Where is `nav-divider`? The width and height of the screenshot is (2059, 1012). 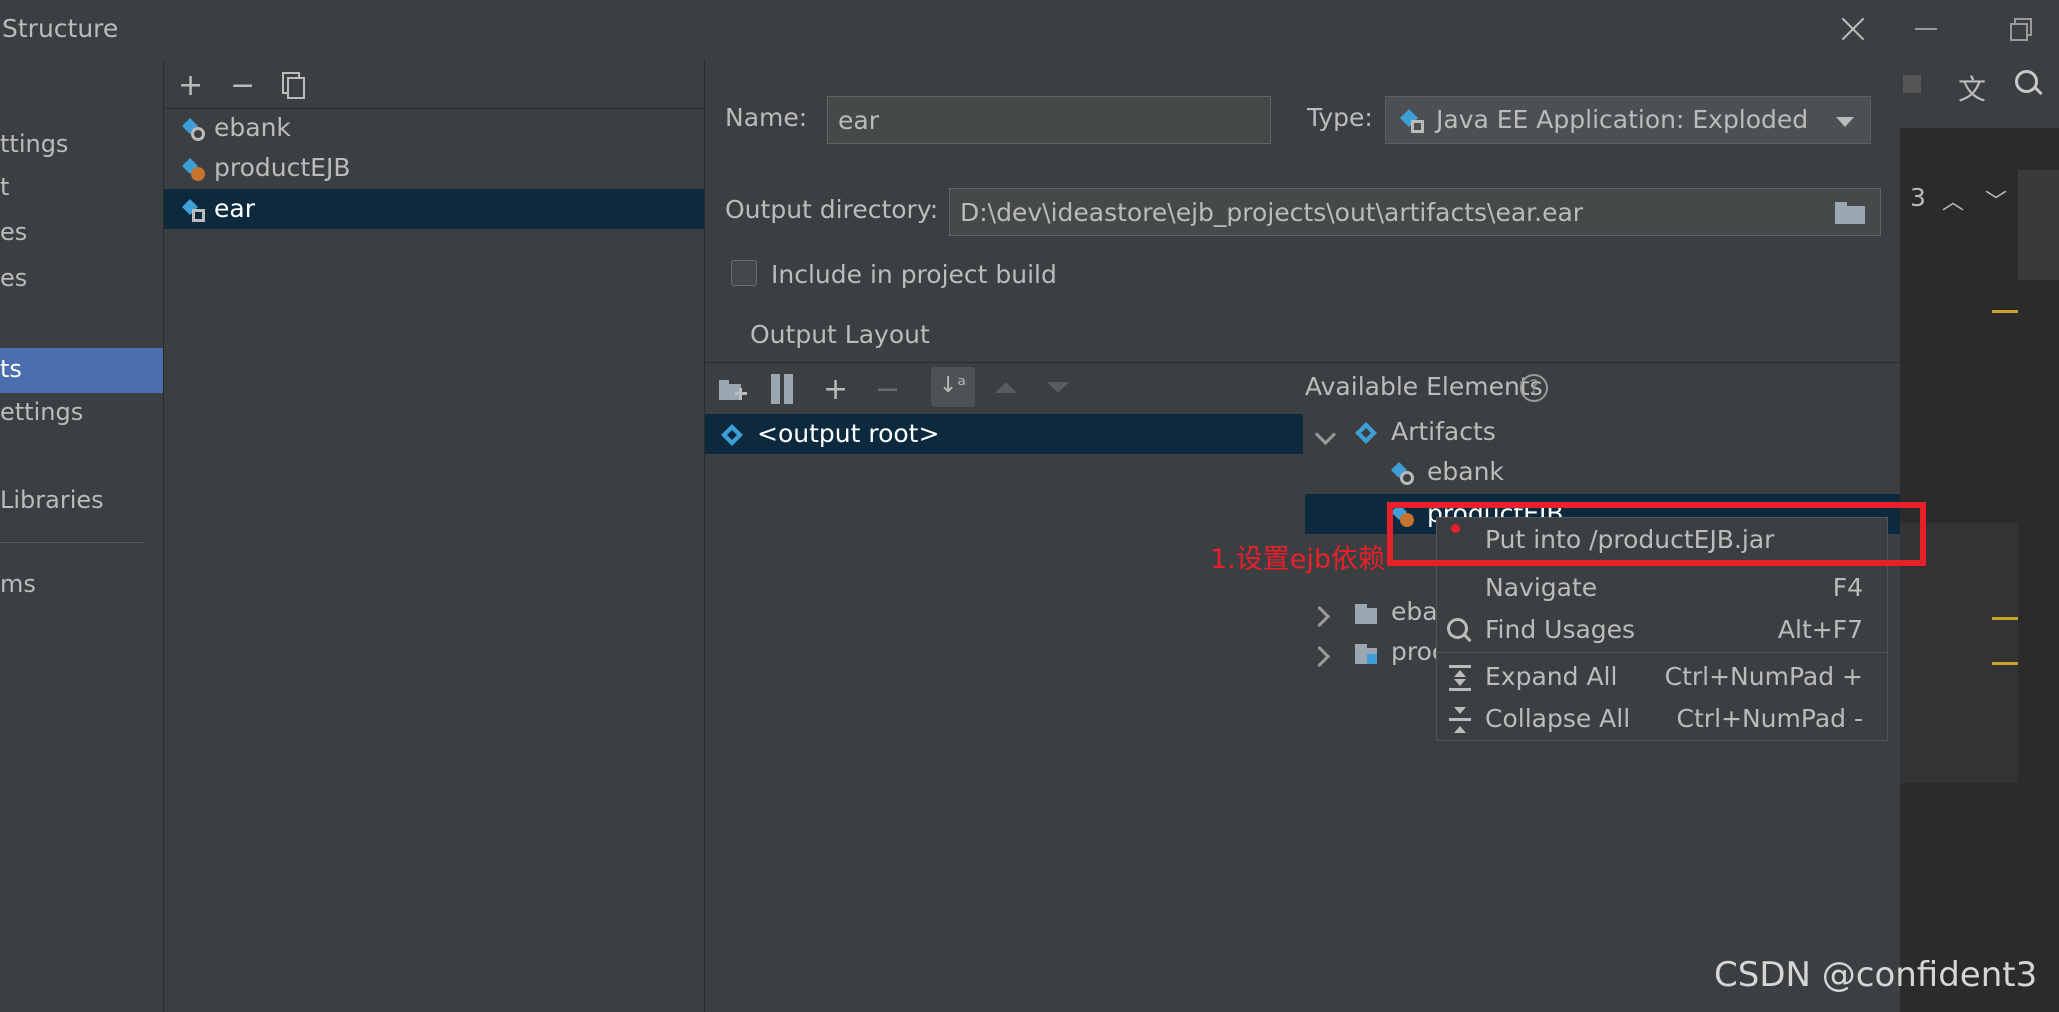
nav-divider is located at coordinates (72, 542).